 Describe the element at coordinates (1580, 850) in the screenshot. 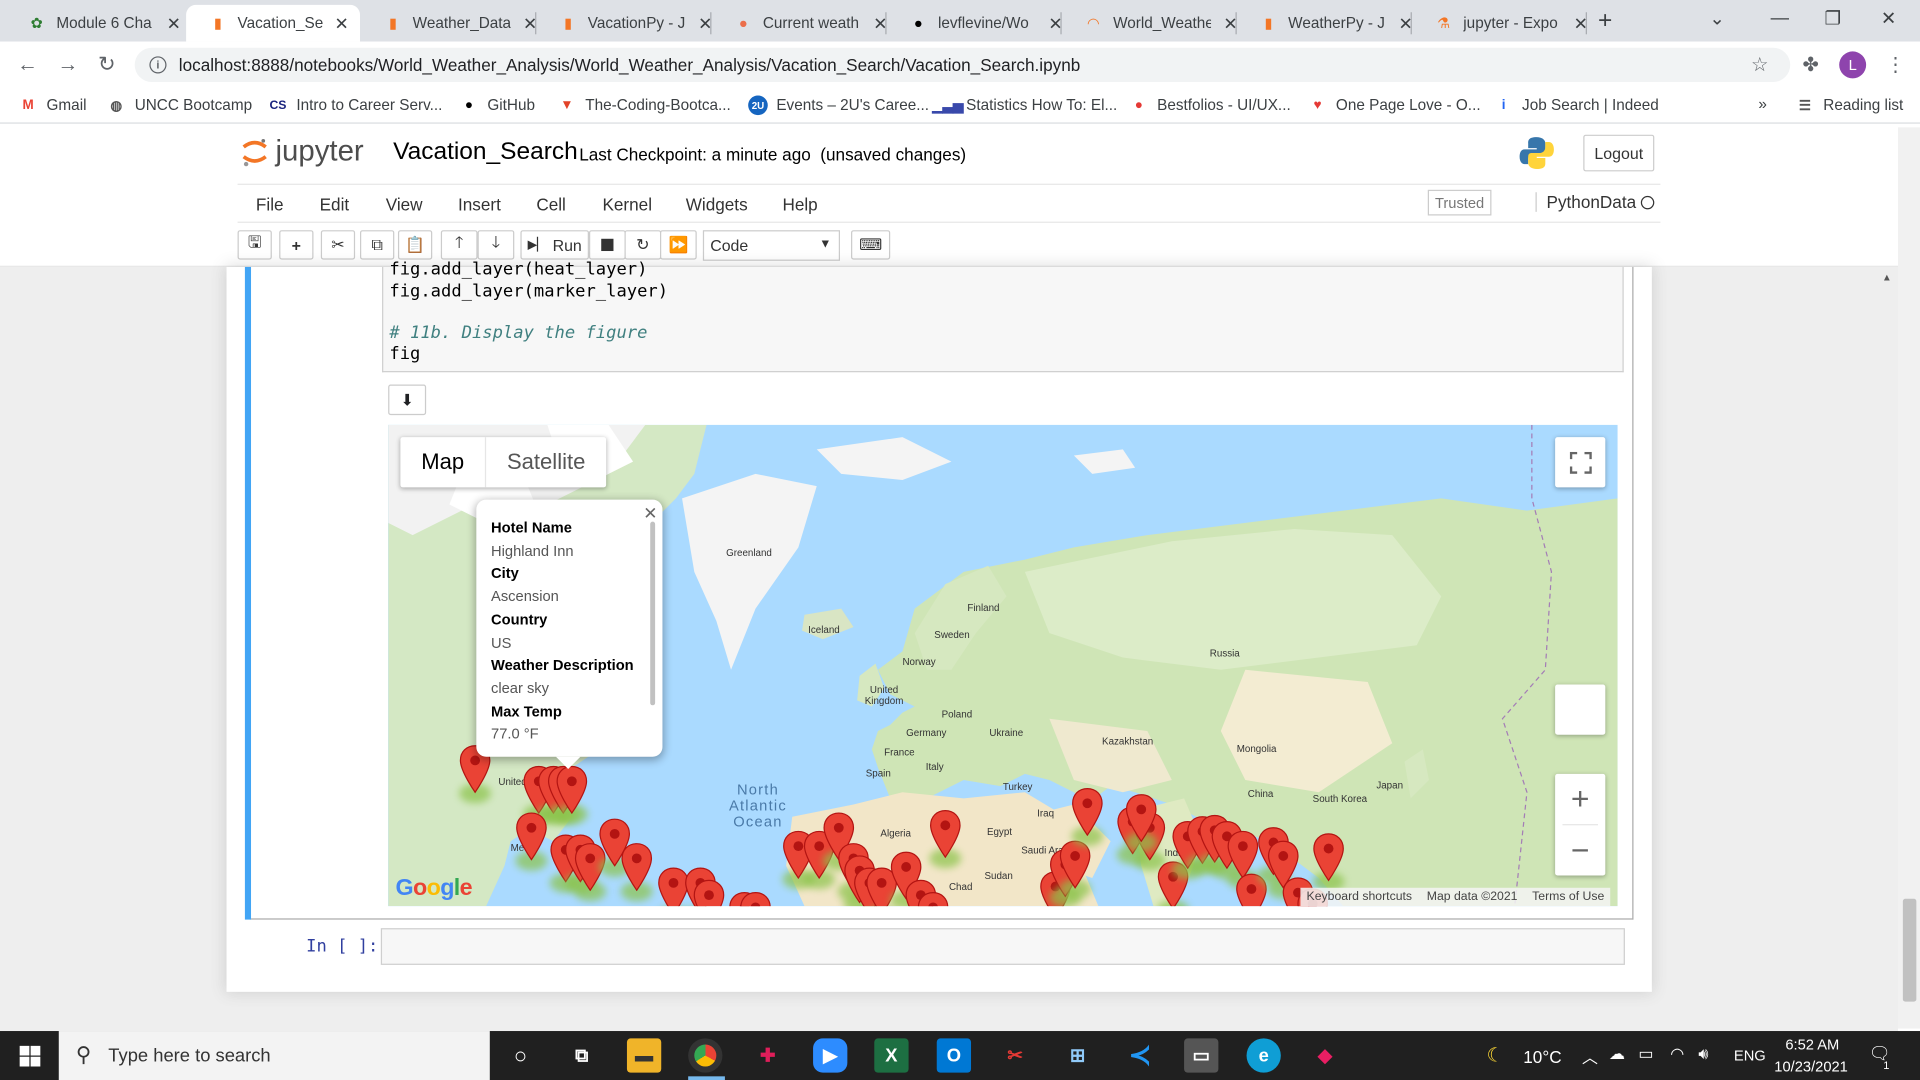

I see `zoom-out-button: −` at that location.